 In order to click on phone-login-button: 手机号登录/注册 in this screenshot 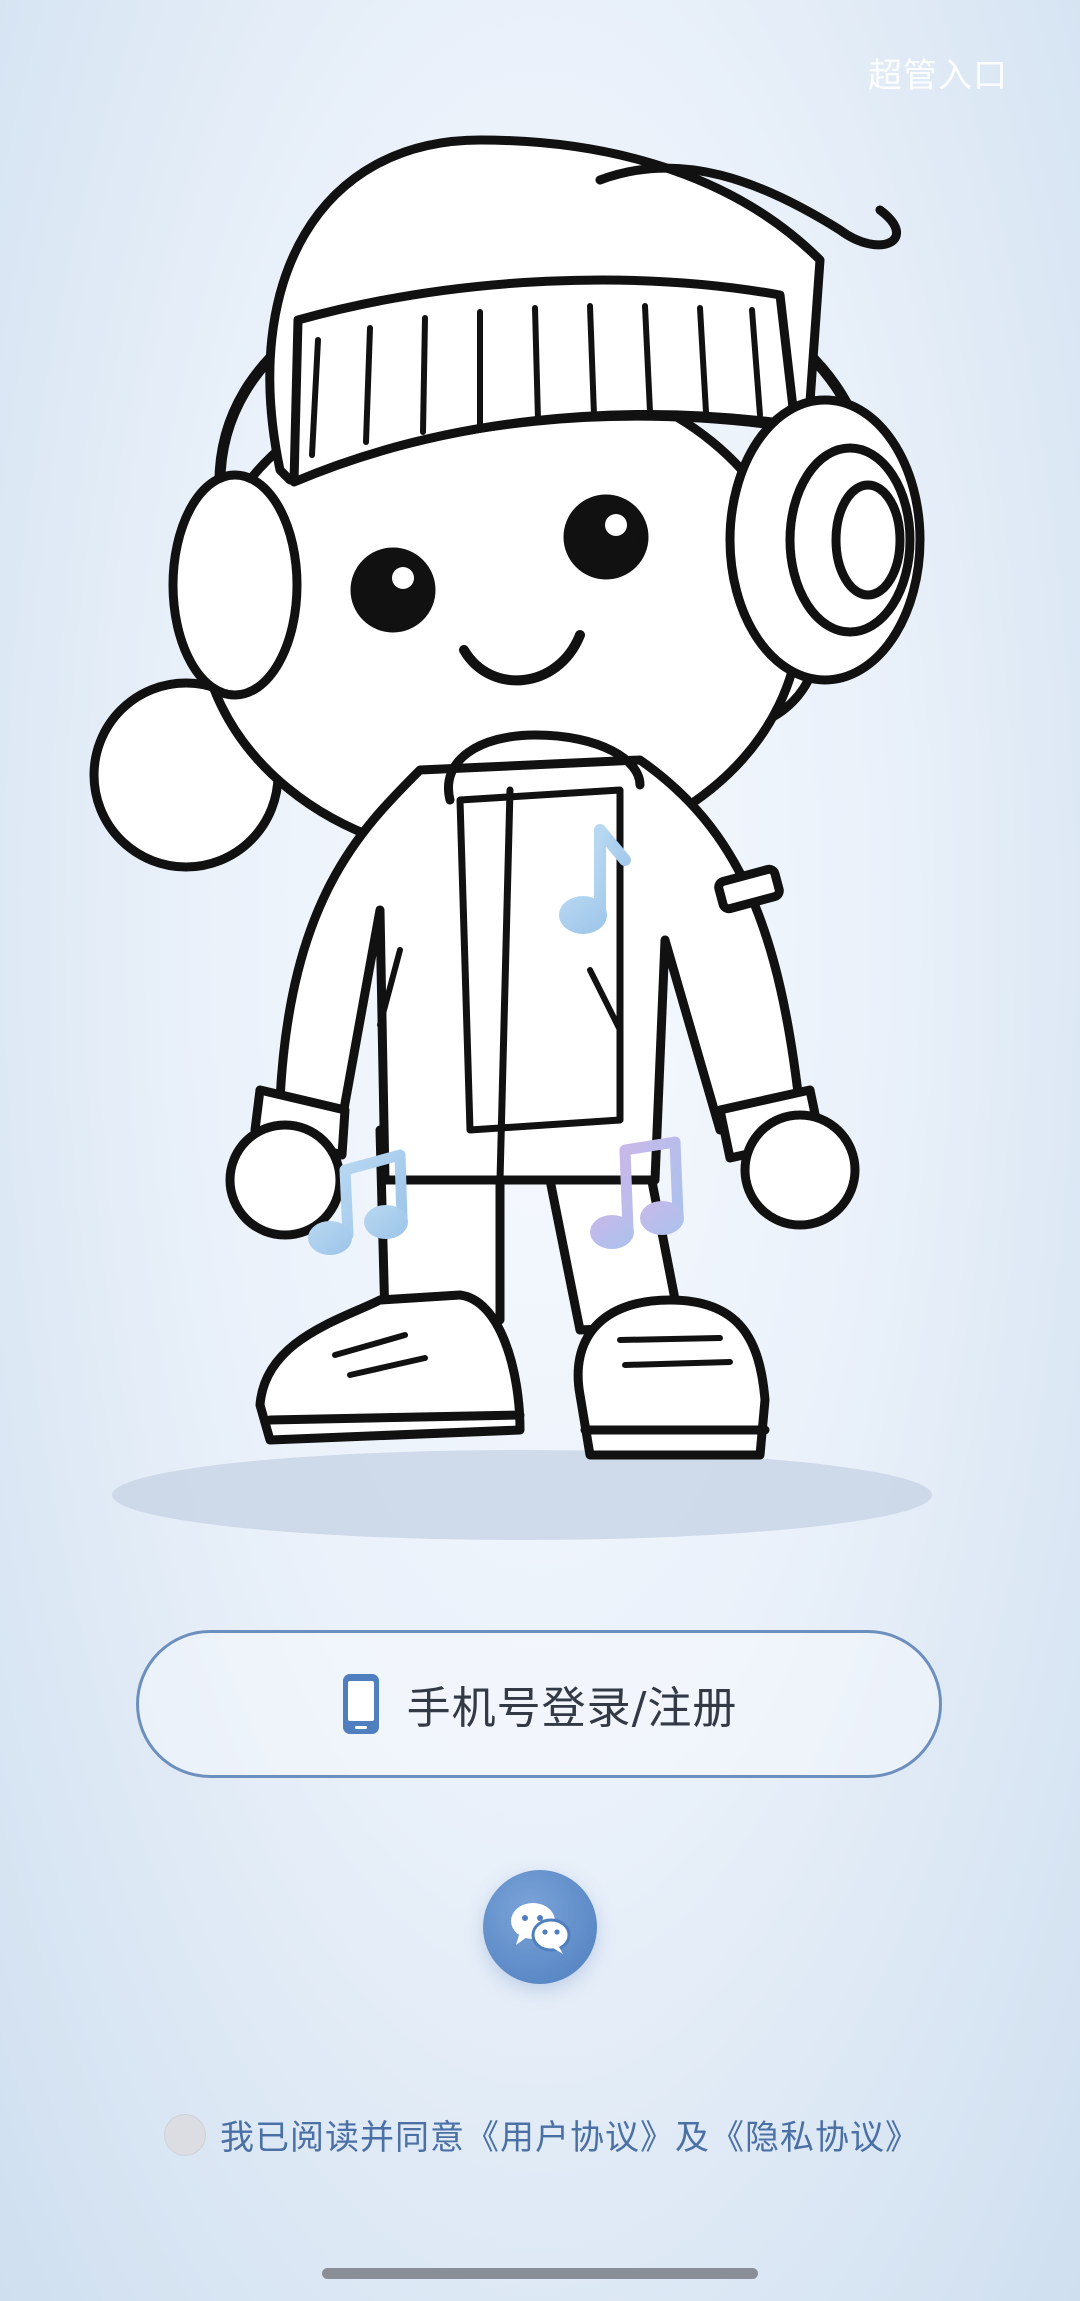, I will do `click(539, 1704)`.